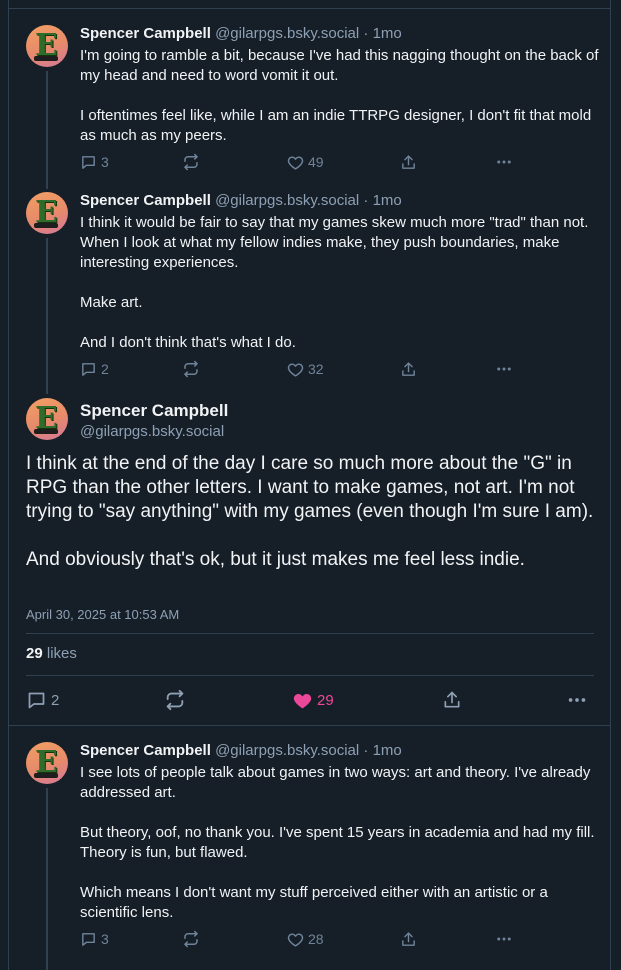  Describe the element at coordinates (102, 615) in the screenshot. I see `post-date: April 30, 2025 at 10:53 AM` at that location.